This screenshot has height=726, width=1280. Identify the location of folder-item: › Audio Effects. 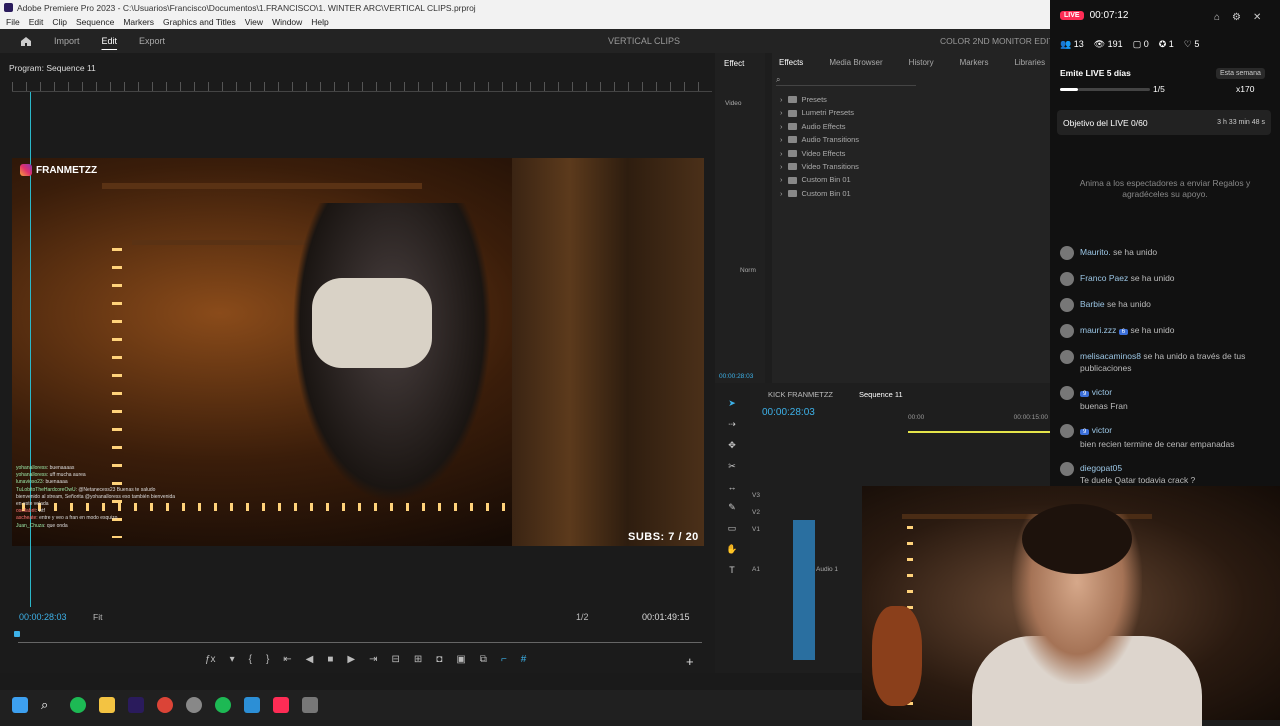
(819, 126).